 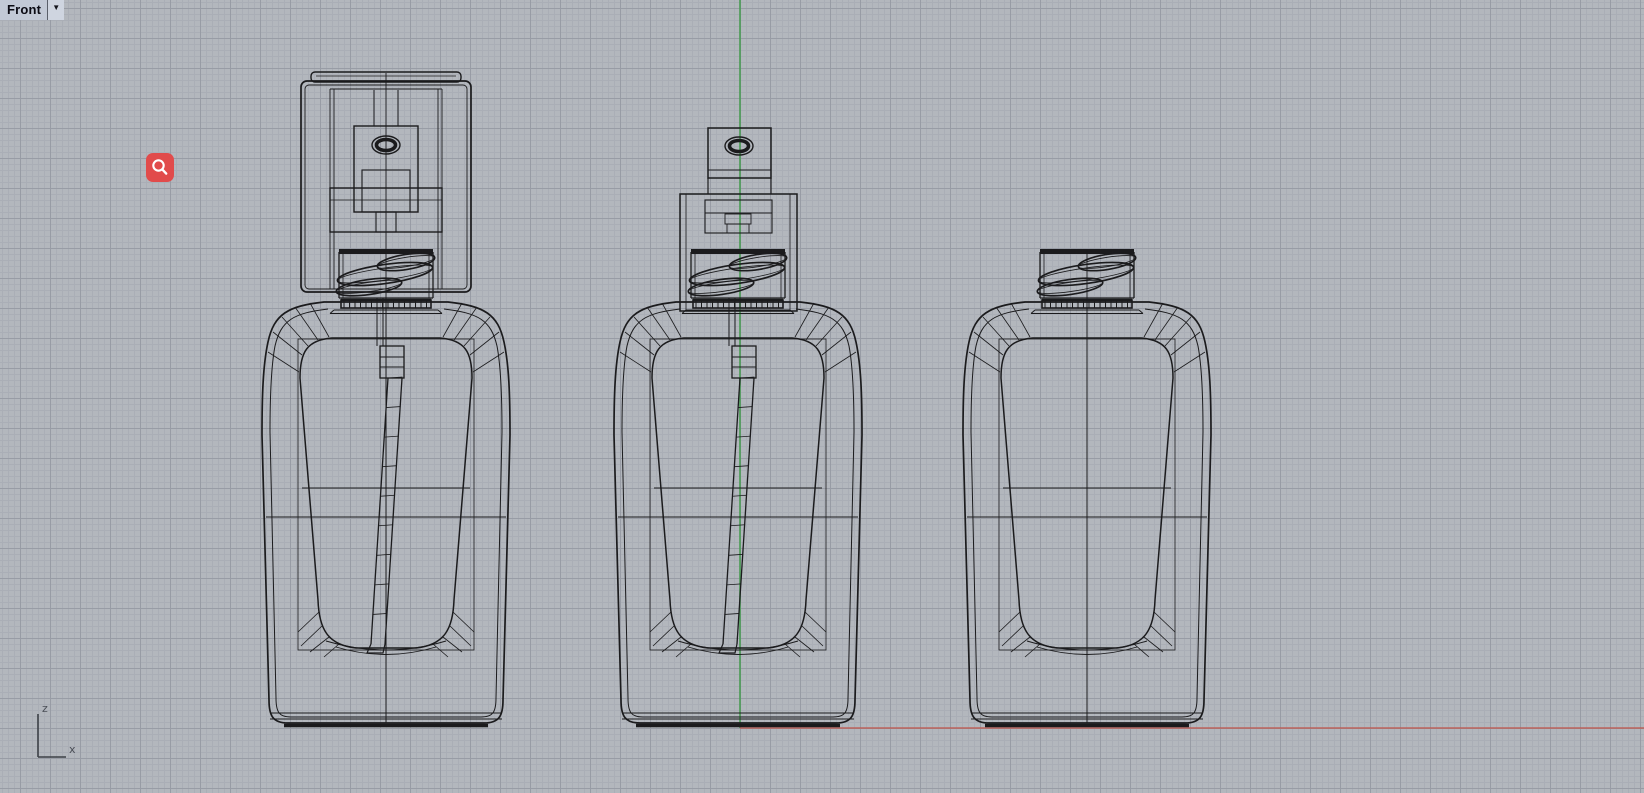 What do you see at coordinates (1087, 488) in the screenshot?
I see `bottle-plain` at bounding box center [1087, 488].